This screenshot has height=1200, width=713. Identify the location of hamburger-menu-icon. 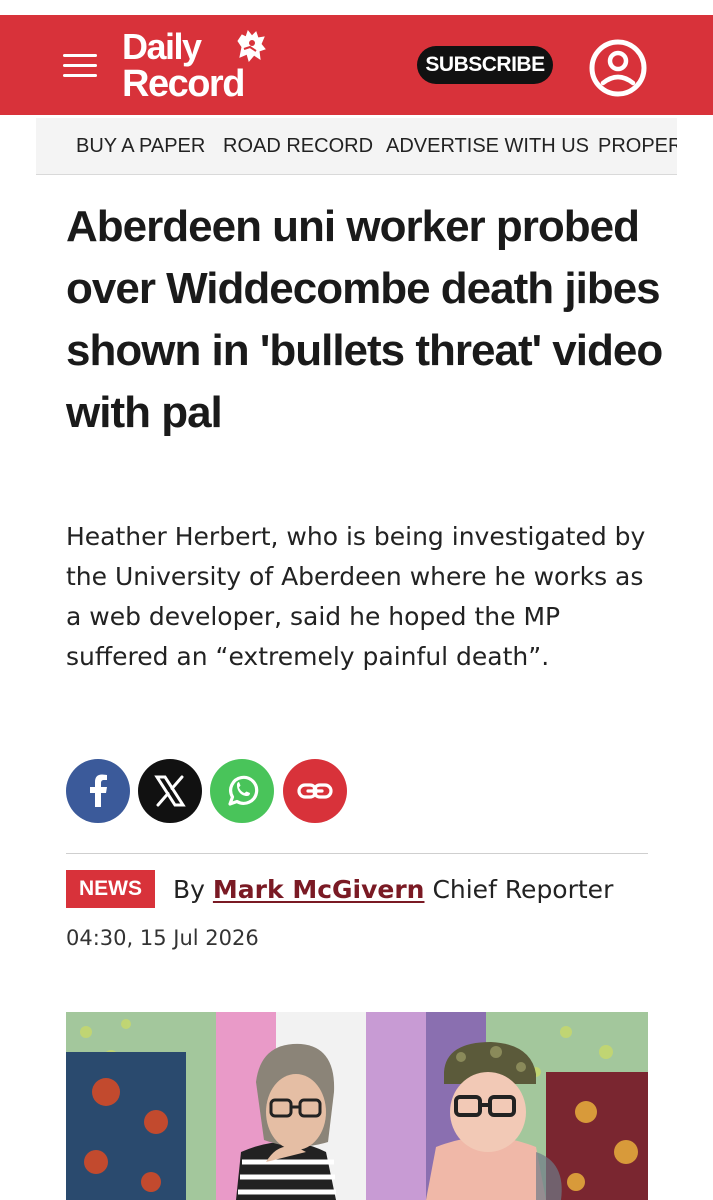
(81, 66).